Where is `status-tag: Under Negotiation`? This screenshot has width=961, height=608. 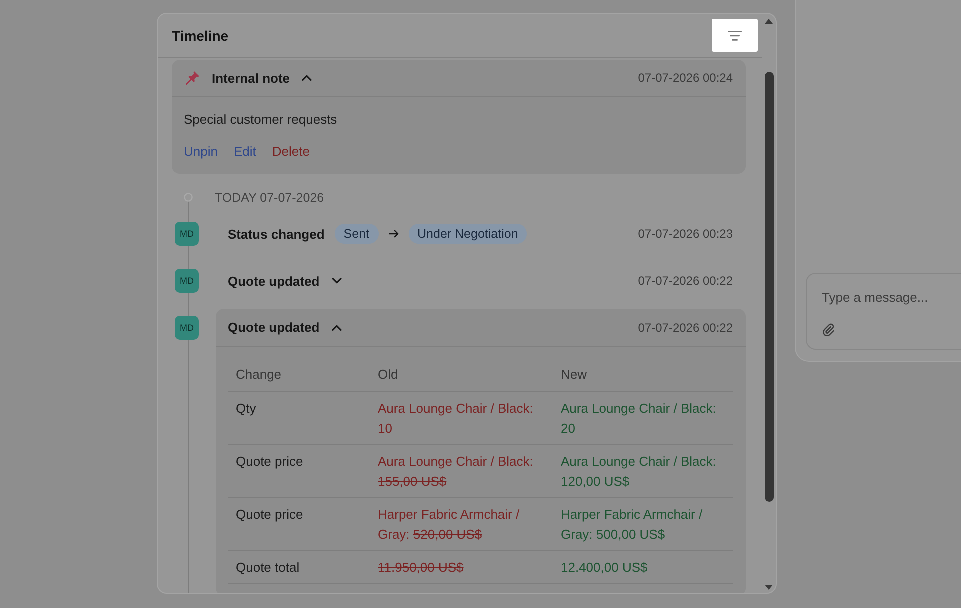
status-tag: Under Negotiation is located at coordinates (468, 234).